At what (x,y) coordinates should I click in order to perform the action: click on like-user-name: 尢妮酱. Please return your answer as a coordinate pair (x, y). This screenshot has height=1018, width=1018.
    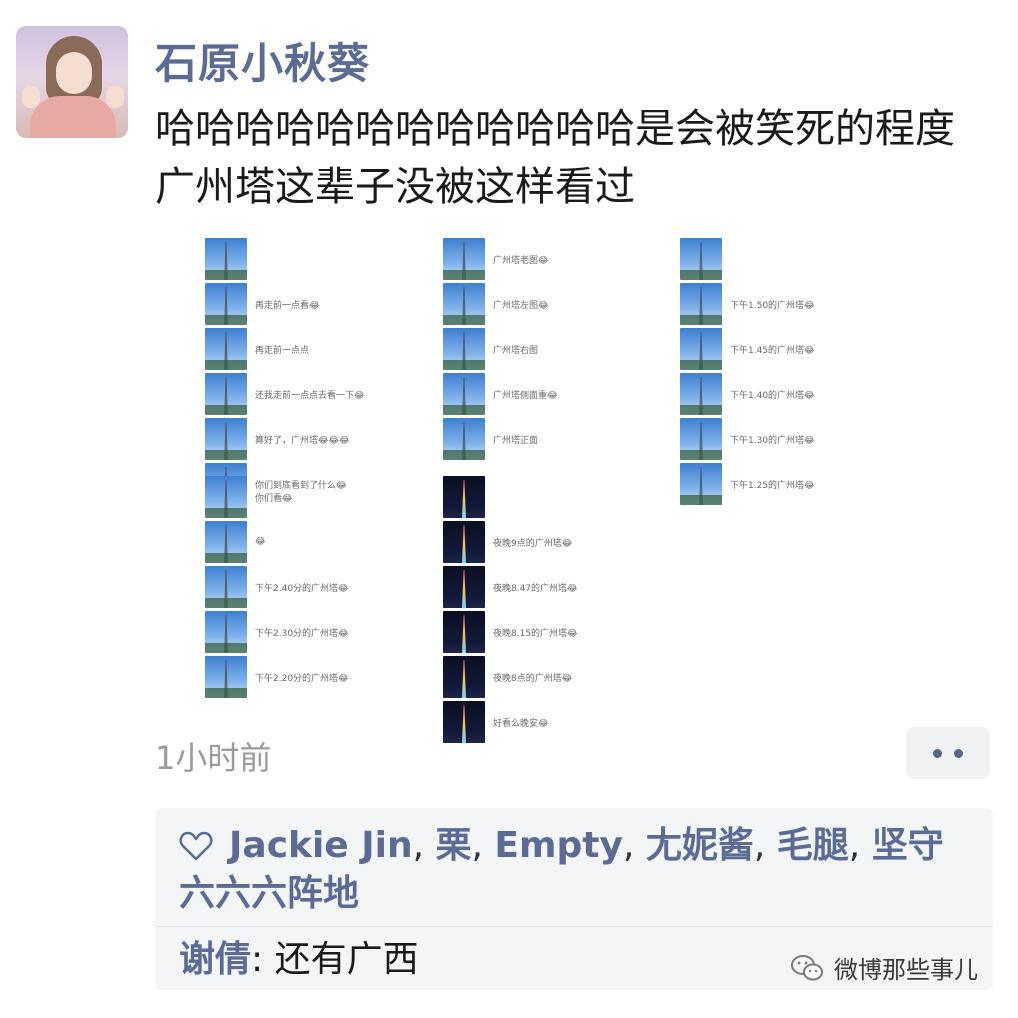
    Looking at the image, I should click on (700, 845).